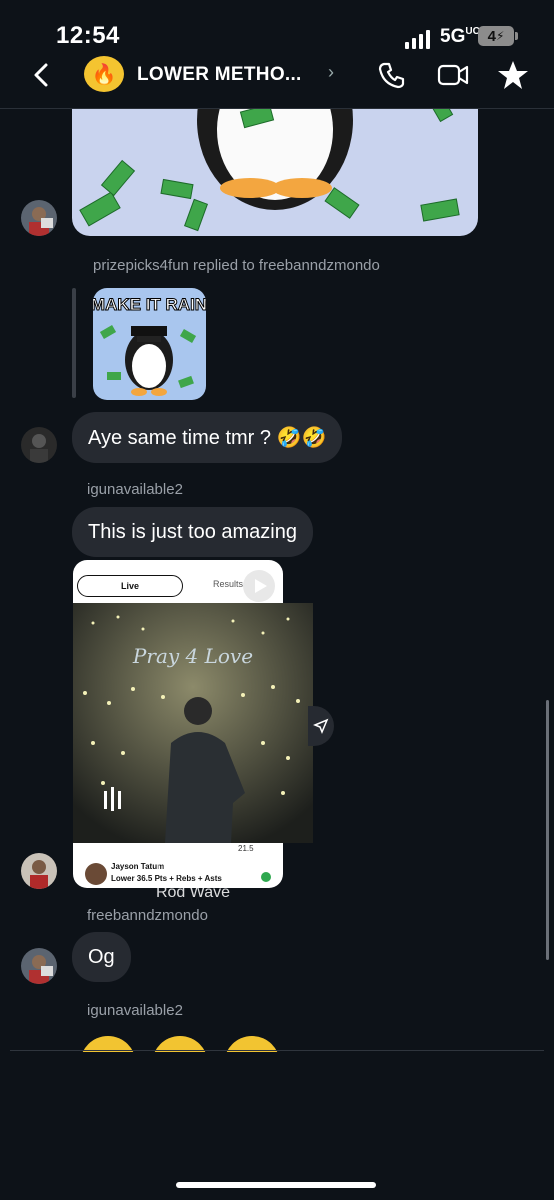 Image resolution: width=554 pixels, height=1200 pixels. What do you see at coordinates (192, 656) in the screenshot?
I see `reel-title: Pray 4 Love` at bounding box center [192, 656].